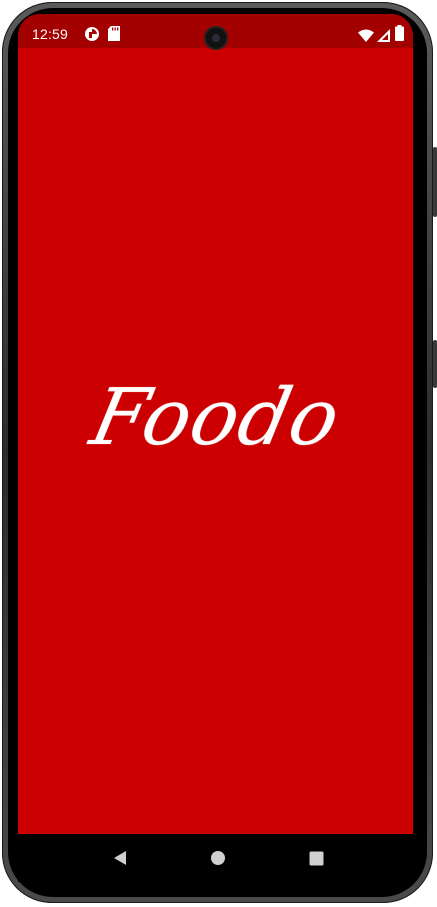  Describe the element at coordinates (435, 364) in the screenshot. I see `volume-button` at that location.